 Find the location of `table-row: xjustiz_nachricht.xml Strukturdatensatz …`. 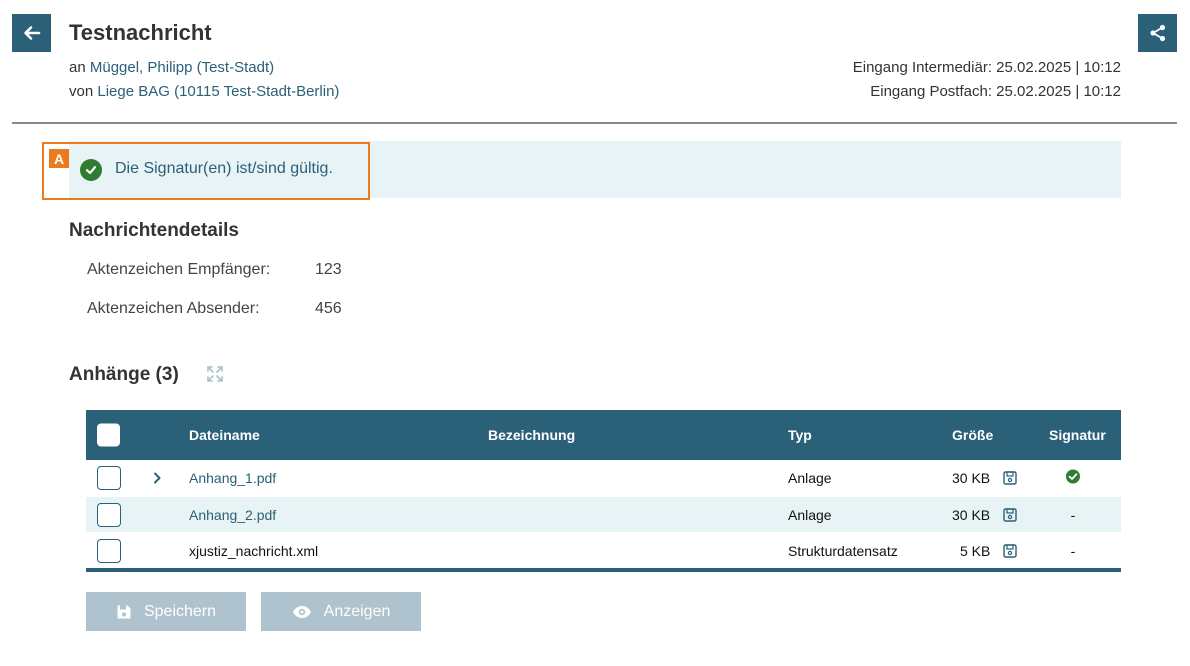

table-row: xjustiz_nachricht.xml Strukturdatensatz … is located at coordinates (603, 550).